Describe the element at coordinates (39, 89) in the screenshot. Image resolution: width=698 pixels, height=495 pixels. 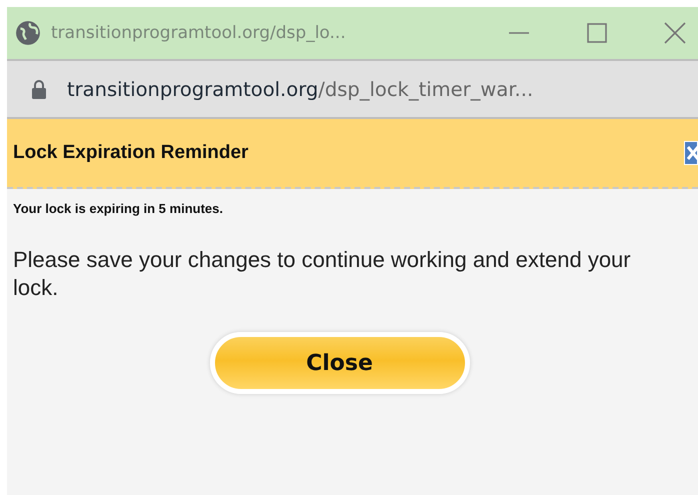
I see `lock-icon` at that location.